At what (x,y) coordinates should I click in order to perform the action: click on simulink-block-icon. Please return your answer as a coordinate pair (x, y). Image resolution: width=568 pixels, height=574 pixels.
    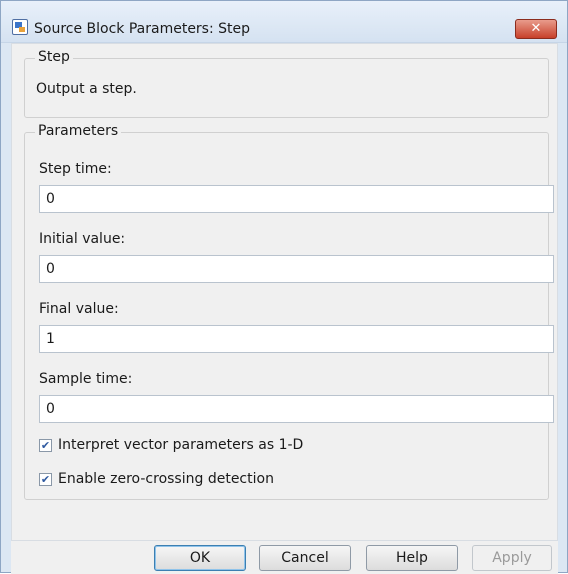
    Looking at the image, I should click on (20, 27).